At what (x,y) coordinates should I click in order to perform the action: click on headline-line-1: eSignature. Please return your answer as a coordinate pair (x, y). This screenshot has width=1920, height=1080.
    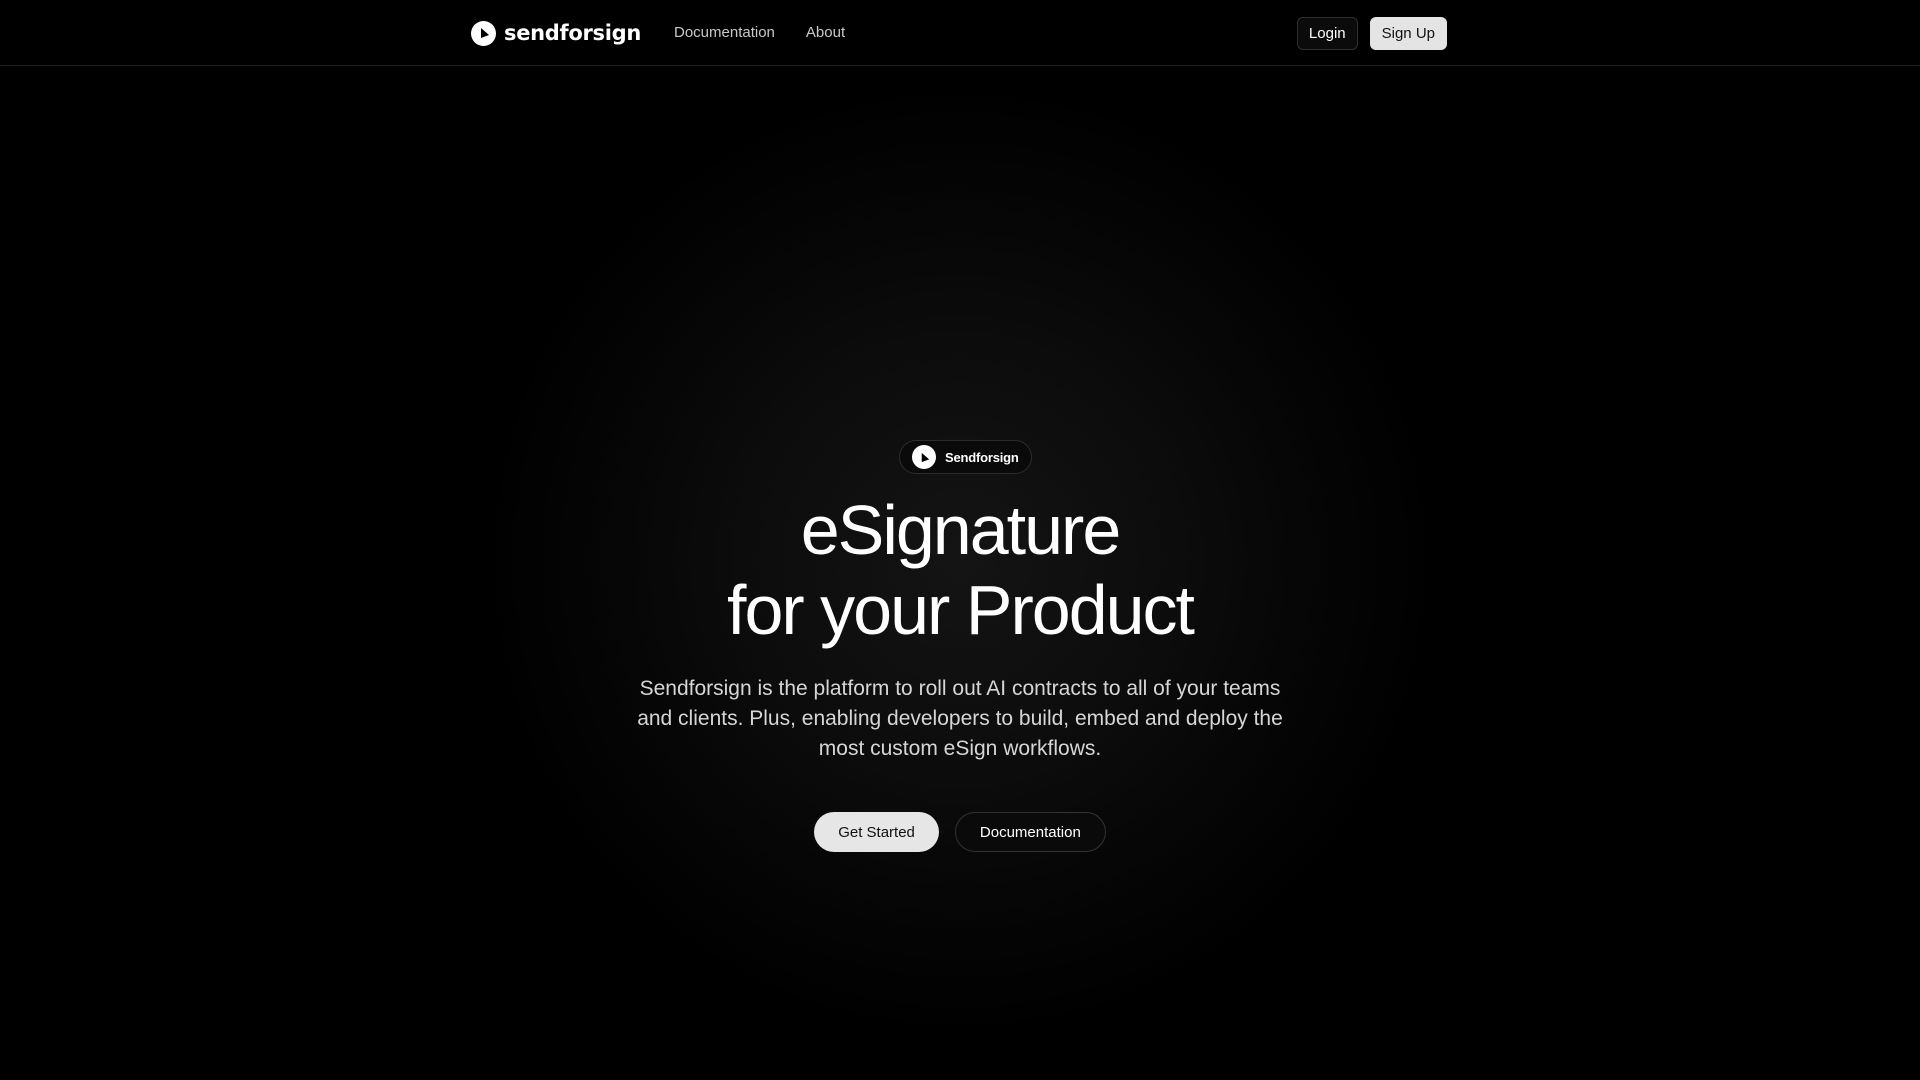
    Looking at the image, I should click on (961, 530).